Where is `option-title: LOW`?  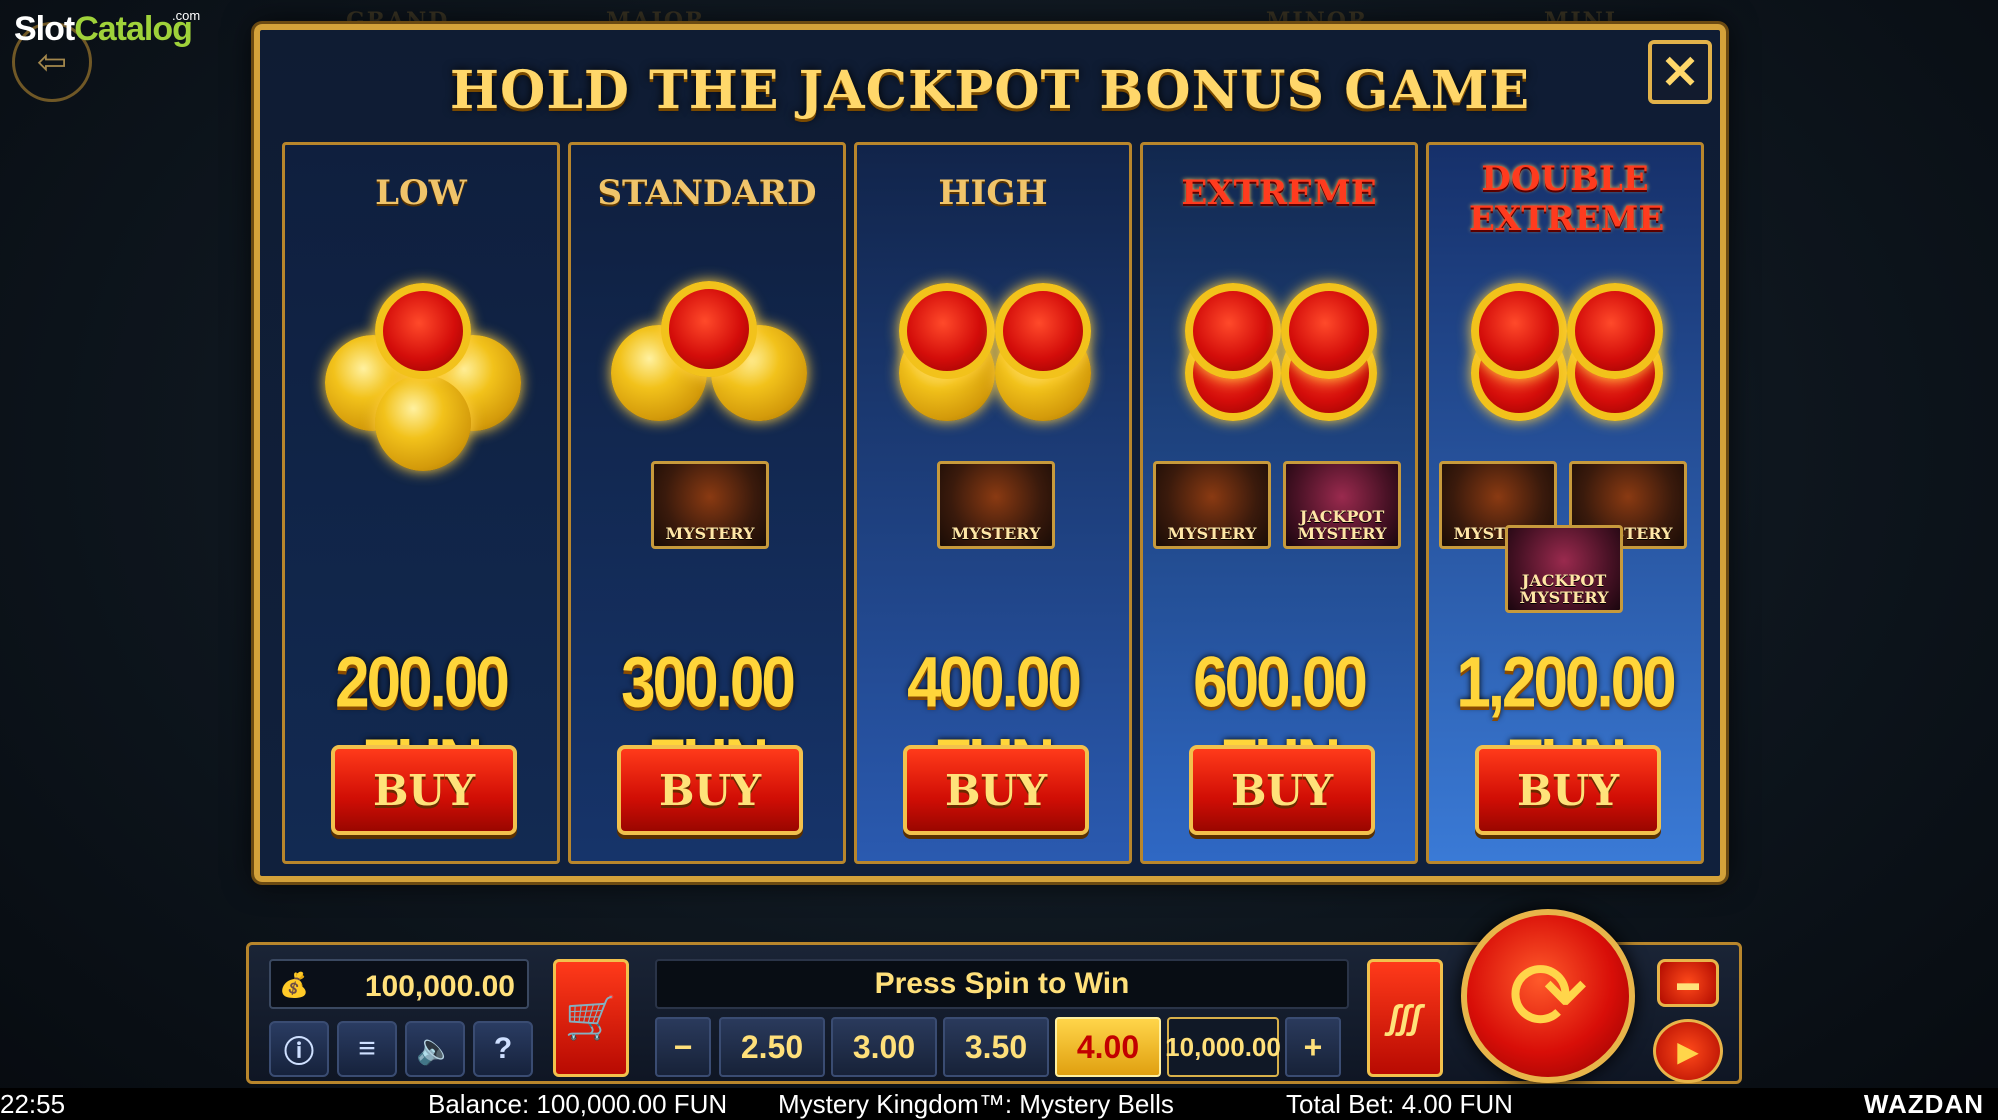 option-title: LOW is located at coordinates (421, 193).